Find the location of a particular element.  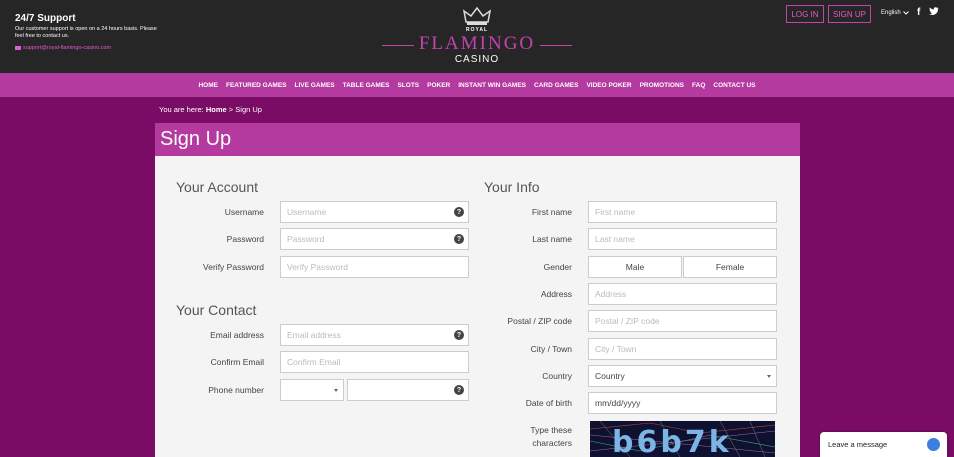

gender-female-button: Female is located at coordinates (730, 267).